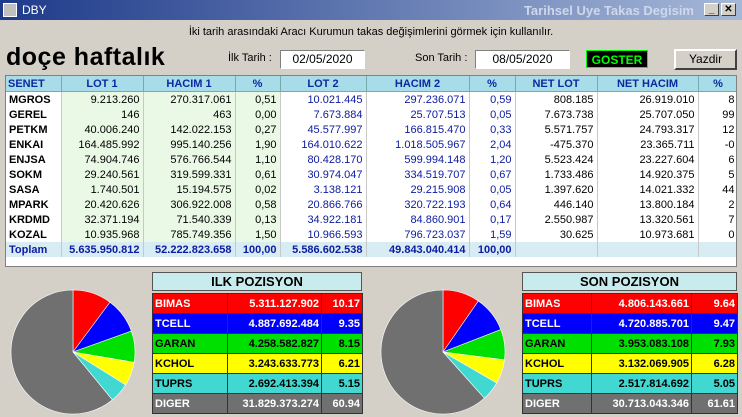  Describe the element at coordinates (257, 383) in the screenshot. I see `position-row: TUPRS 2.692.413.394 5.15` at that location.